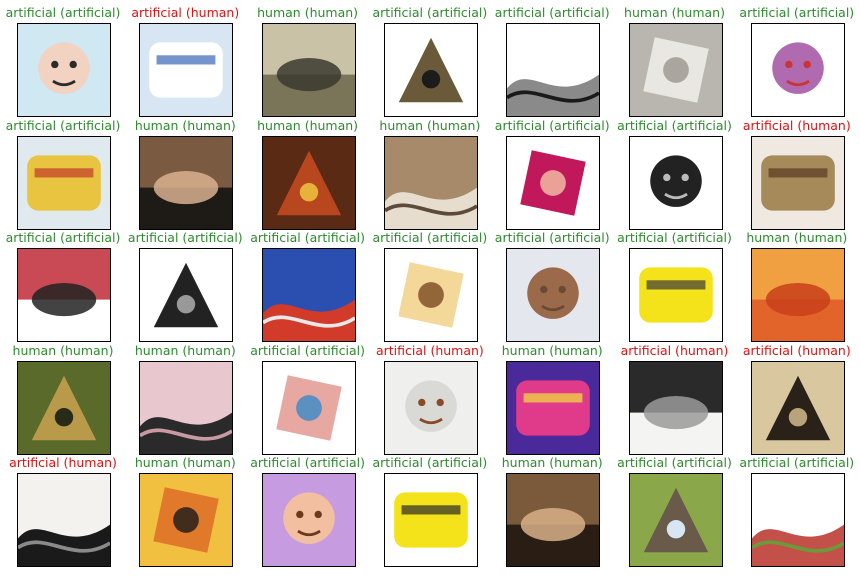 Image resolution: width=860 pixels, height=577 pixels. Describe the element at coordinates (797, 237) in the screenshot. I see `prediction-label: human (human)` at that location.